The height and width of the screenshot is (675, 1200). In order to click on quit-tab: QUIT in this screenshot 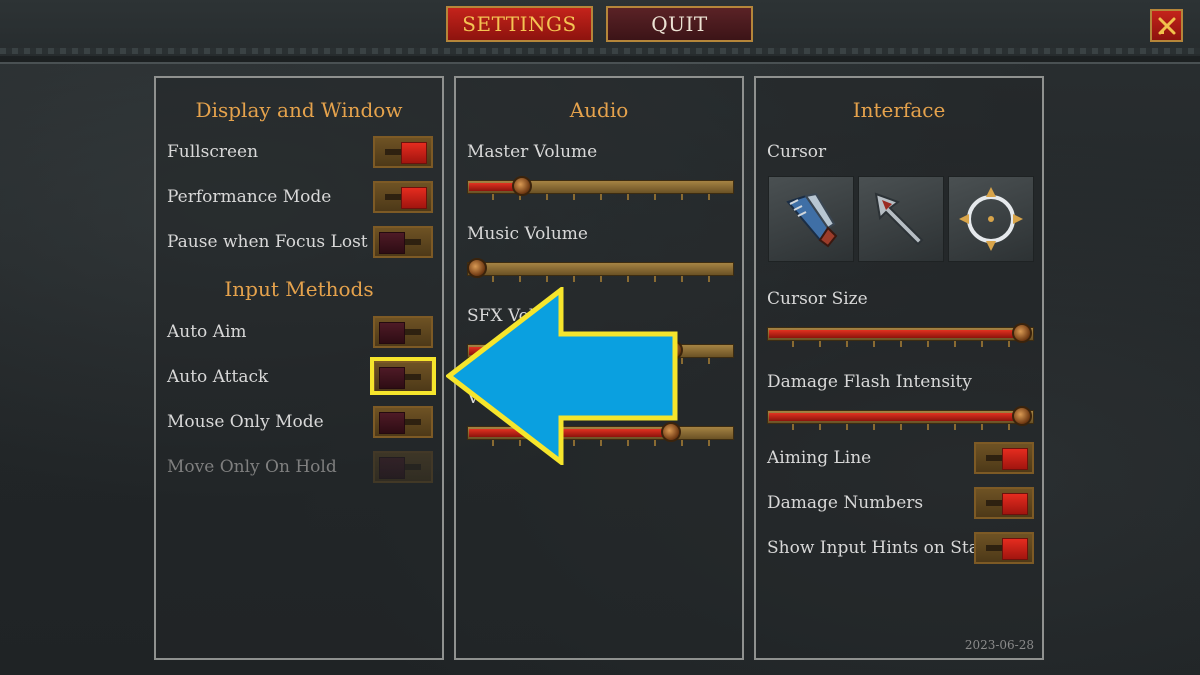, I will do `click(679, 24)`.